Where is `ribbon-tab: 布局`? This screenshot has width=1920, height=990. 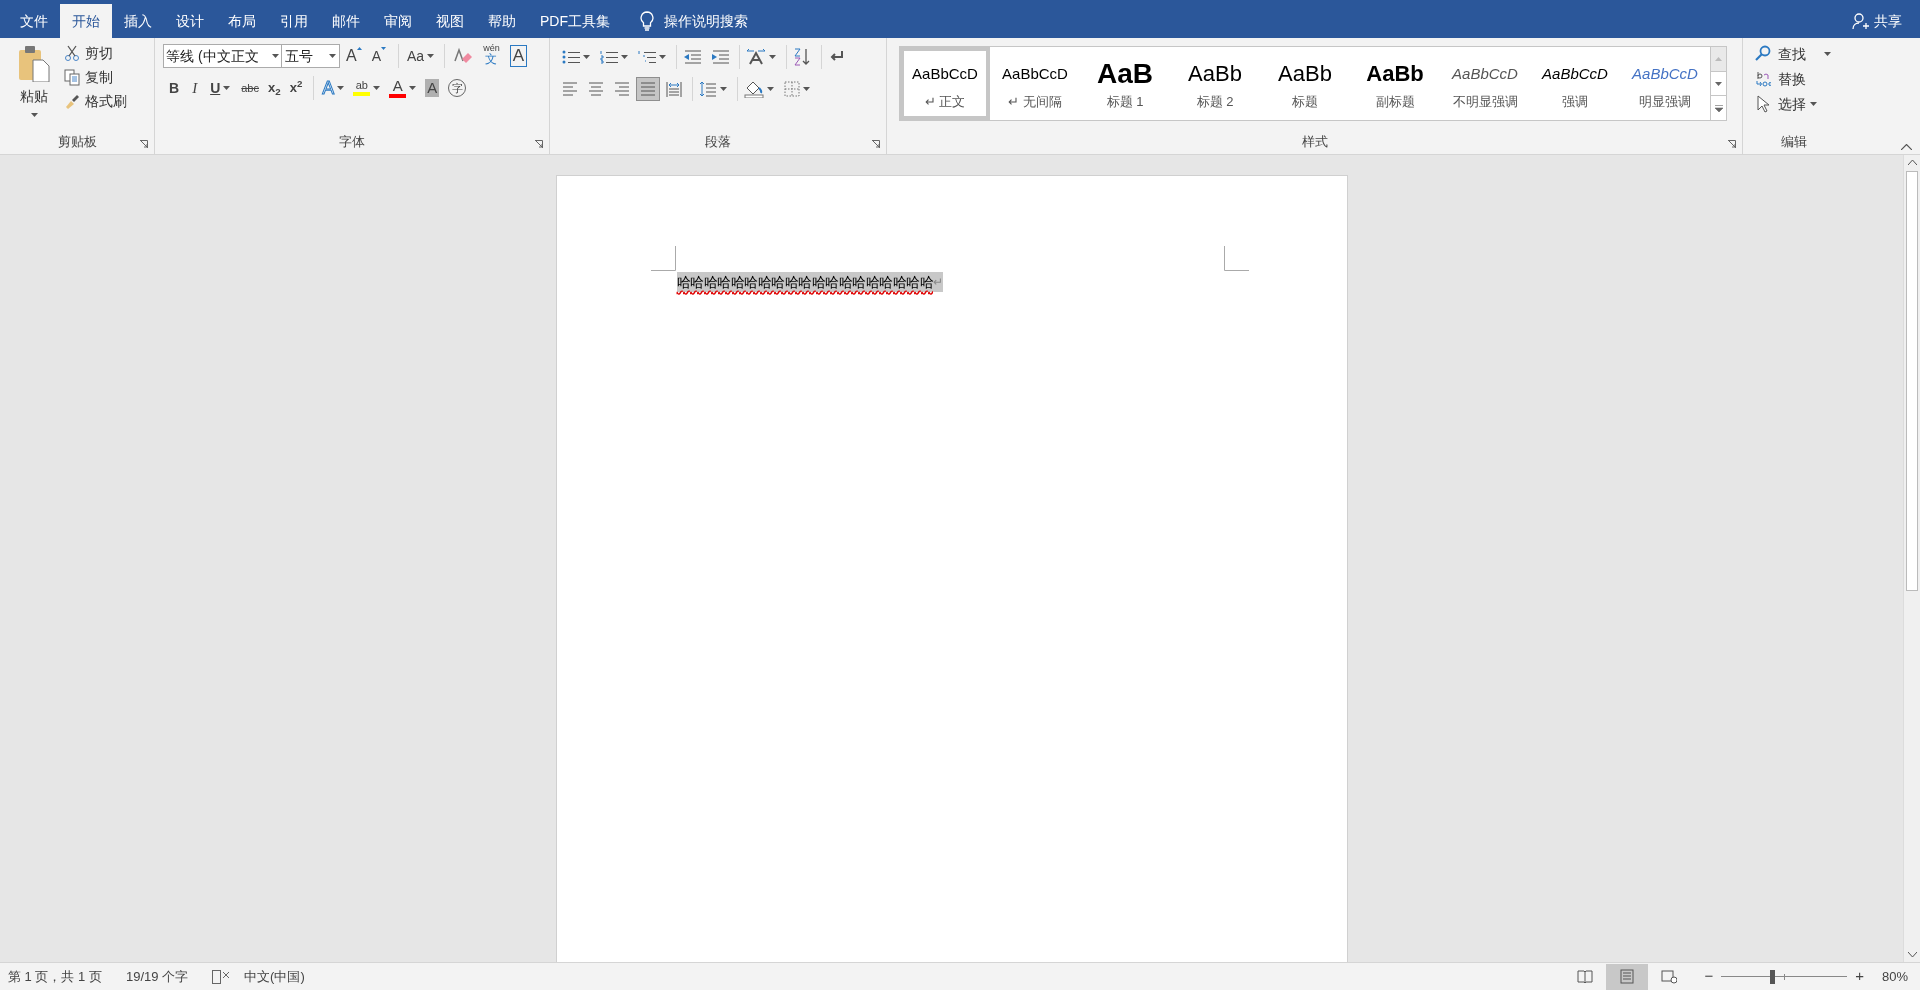
ribbon-tab: 布局 is located at coordinates (242, 21).